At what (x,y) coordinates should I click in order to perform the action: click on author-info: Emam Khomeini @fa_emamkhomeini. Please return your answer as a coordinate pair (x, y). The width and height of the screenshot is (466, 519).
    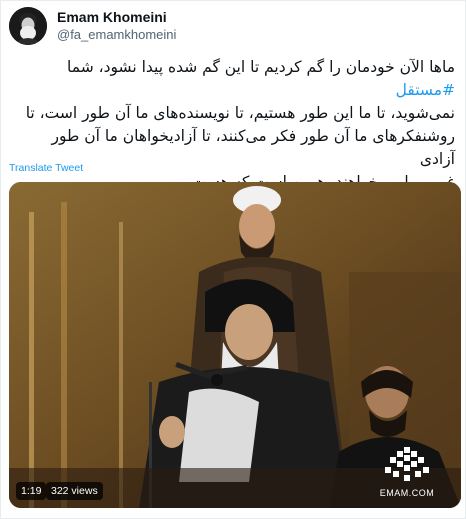
    Looking at the image, I should click on (116, 26).